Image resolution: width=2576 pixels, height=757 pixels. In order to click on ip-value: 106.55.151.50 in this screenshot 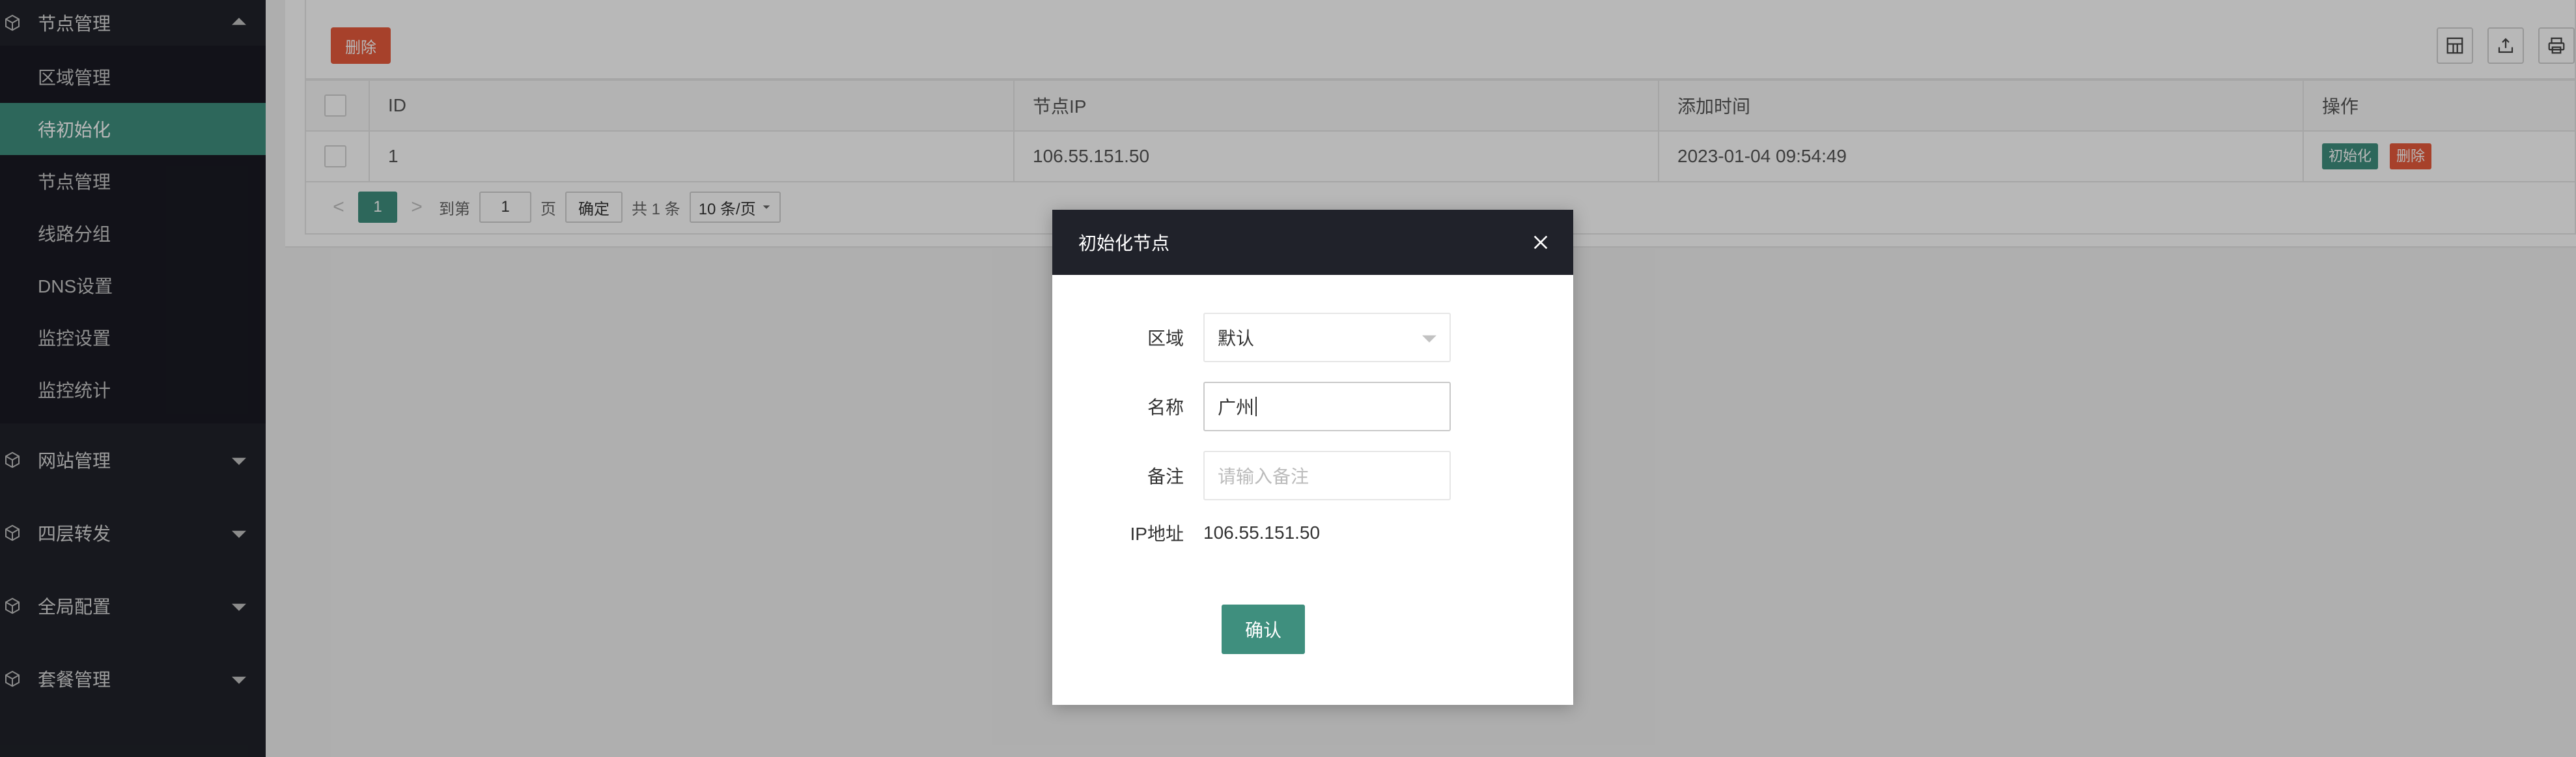, I will do `click(1262, 532)`.